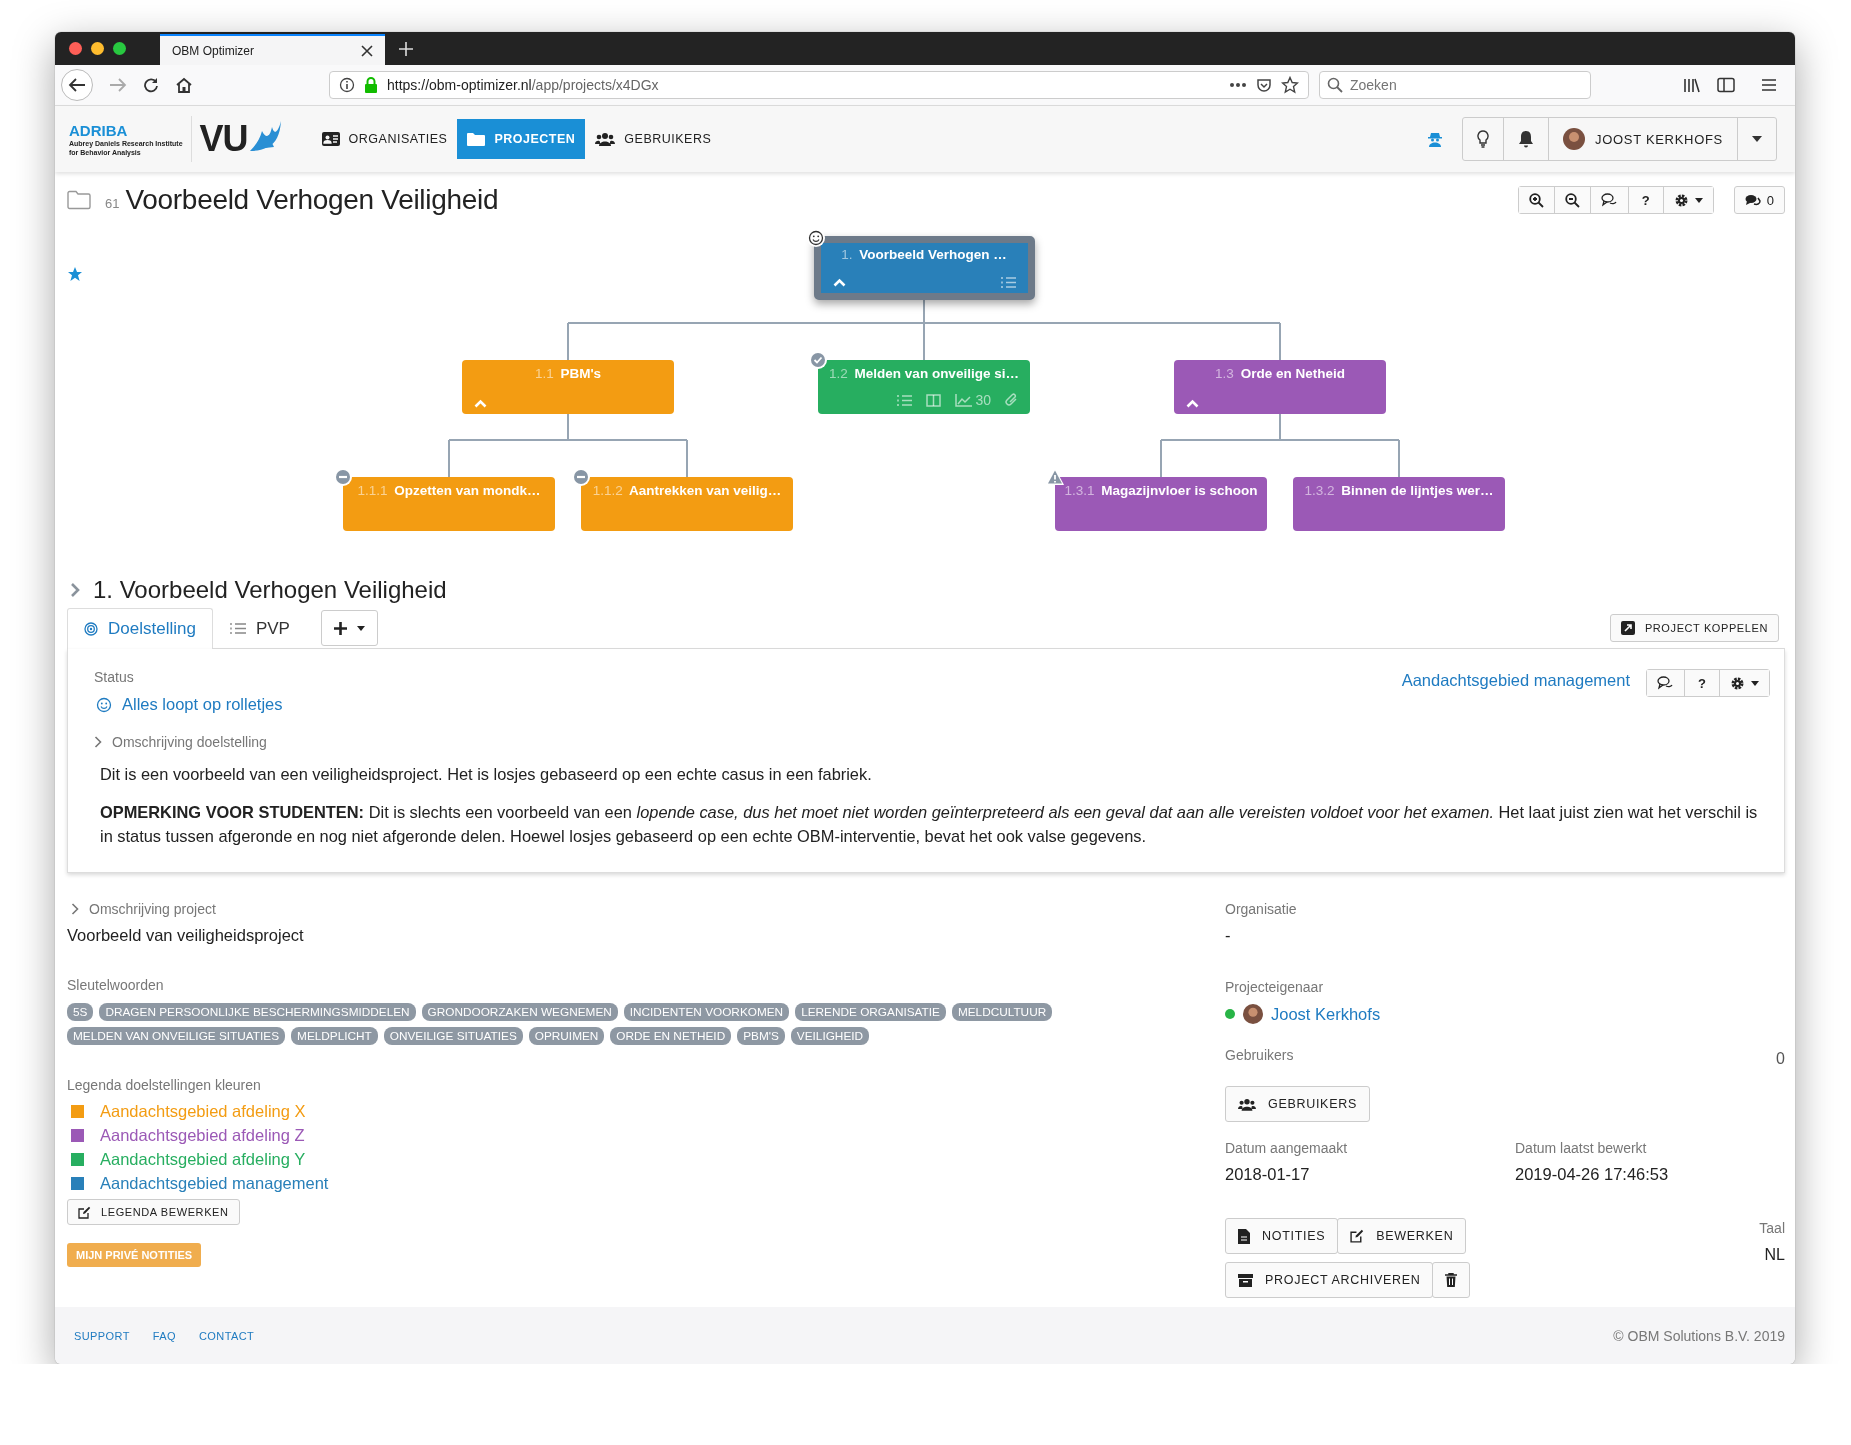  Describe the element at coordinates (223, 139) in the screenshot. I see `logo-text: VU` at that location.